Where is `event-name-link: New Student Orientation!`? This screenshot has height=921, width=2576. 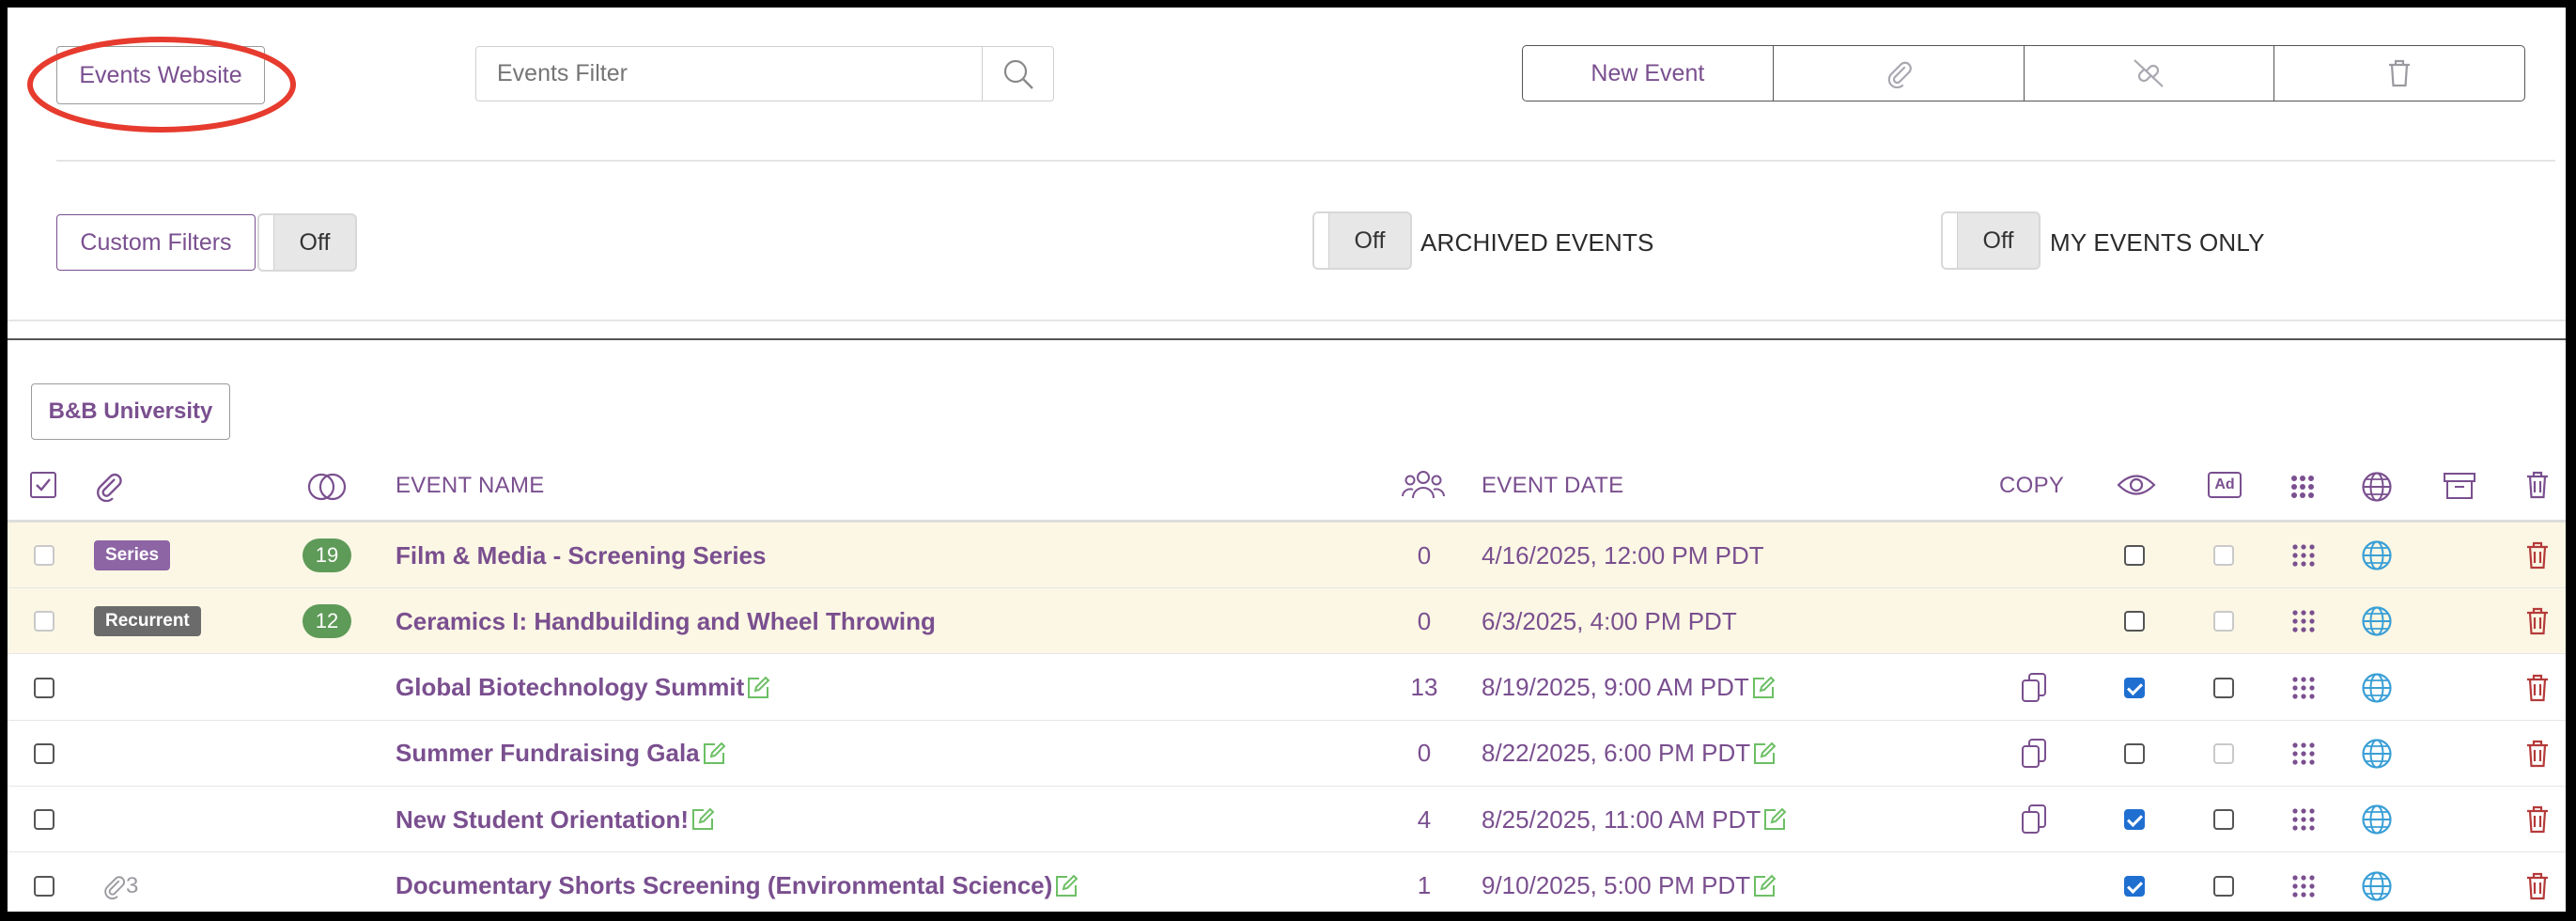
event-name-link: New Student Orientation! is located at coordinates (543, 820).